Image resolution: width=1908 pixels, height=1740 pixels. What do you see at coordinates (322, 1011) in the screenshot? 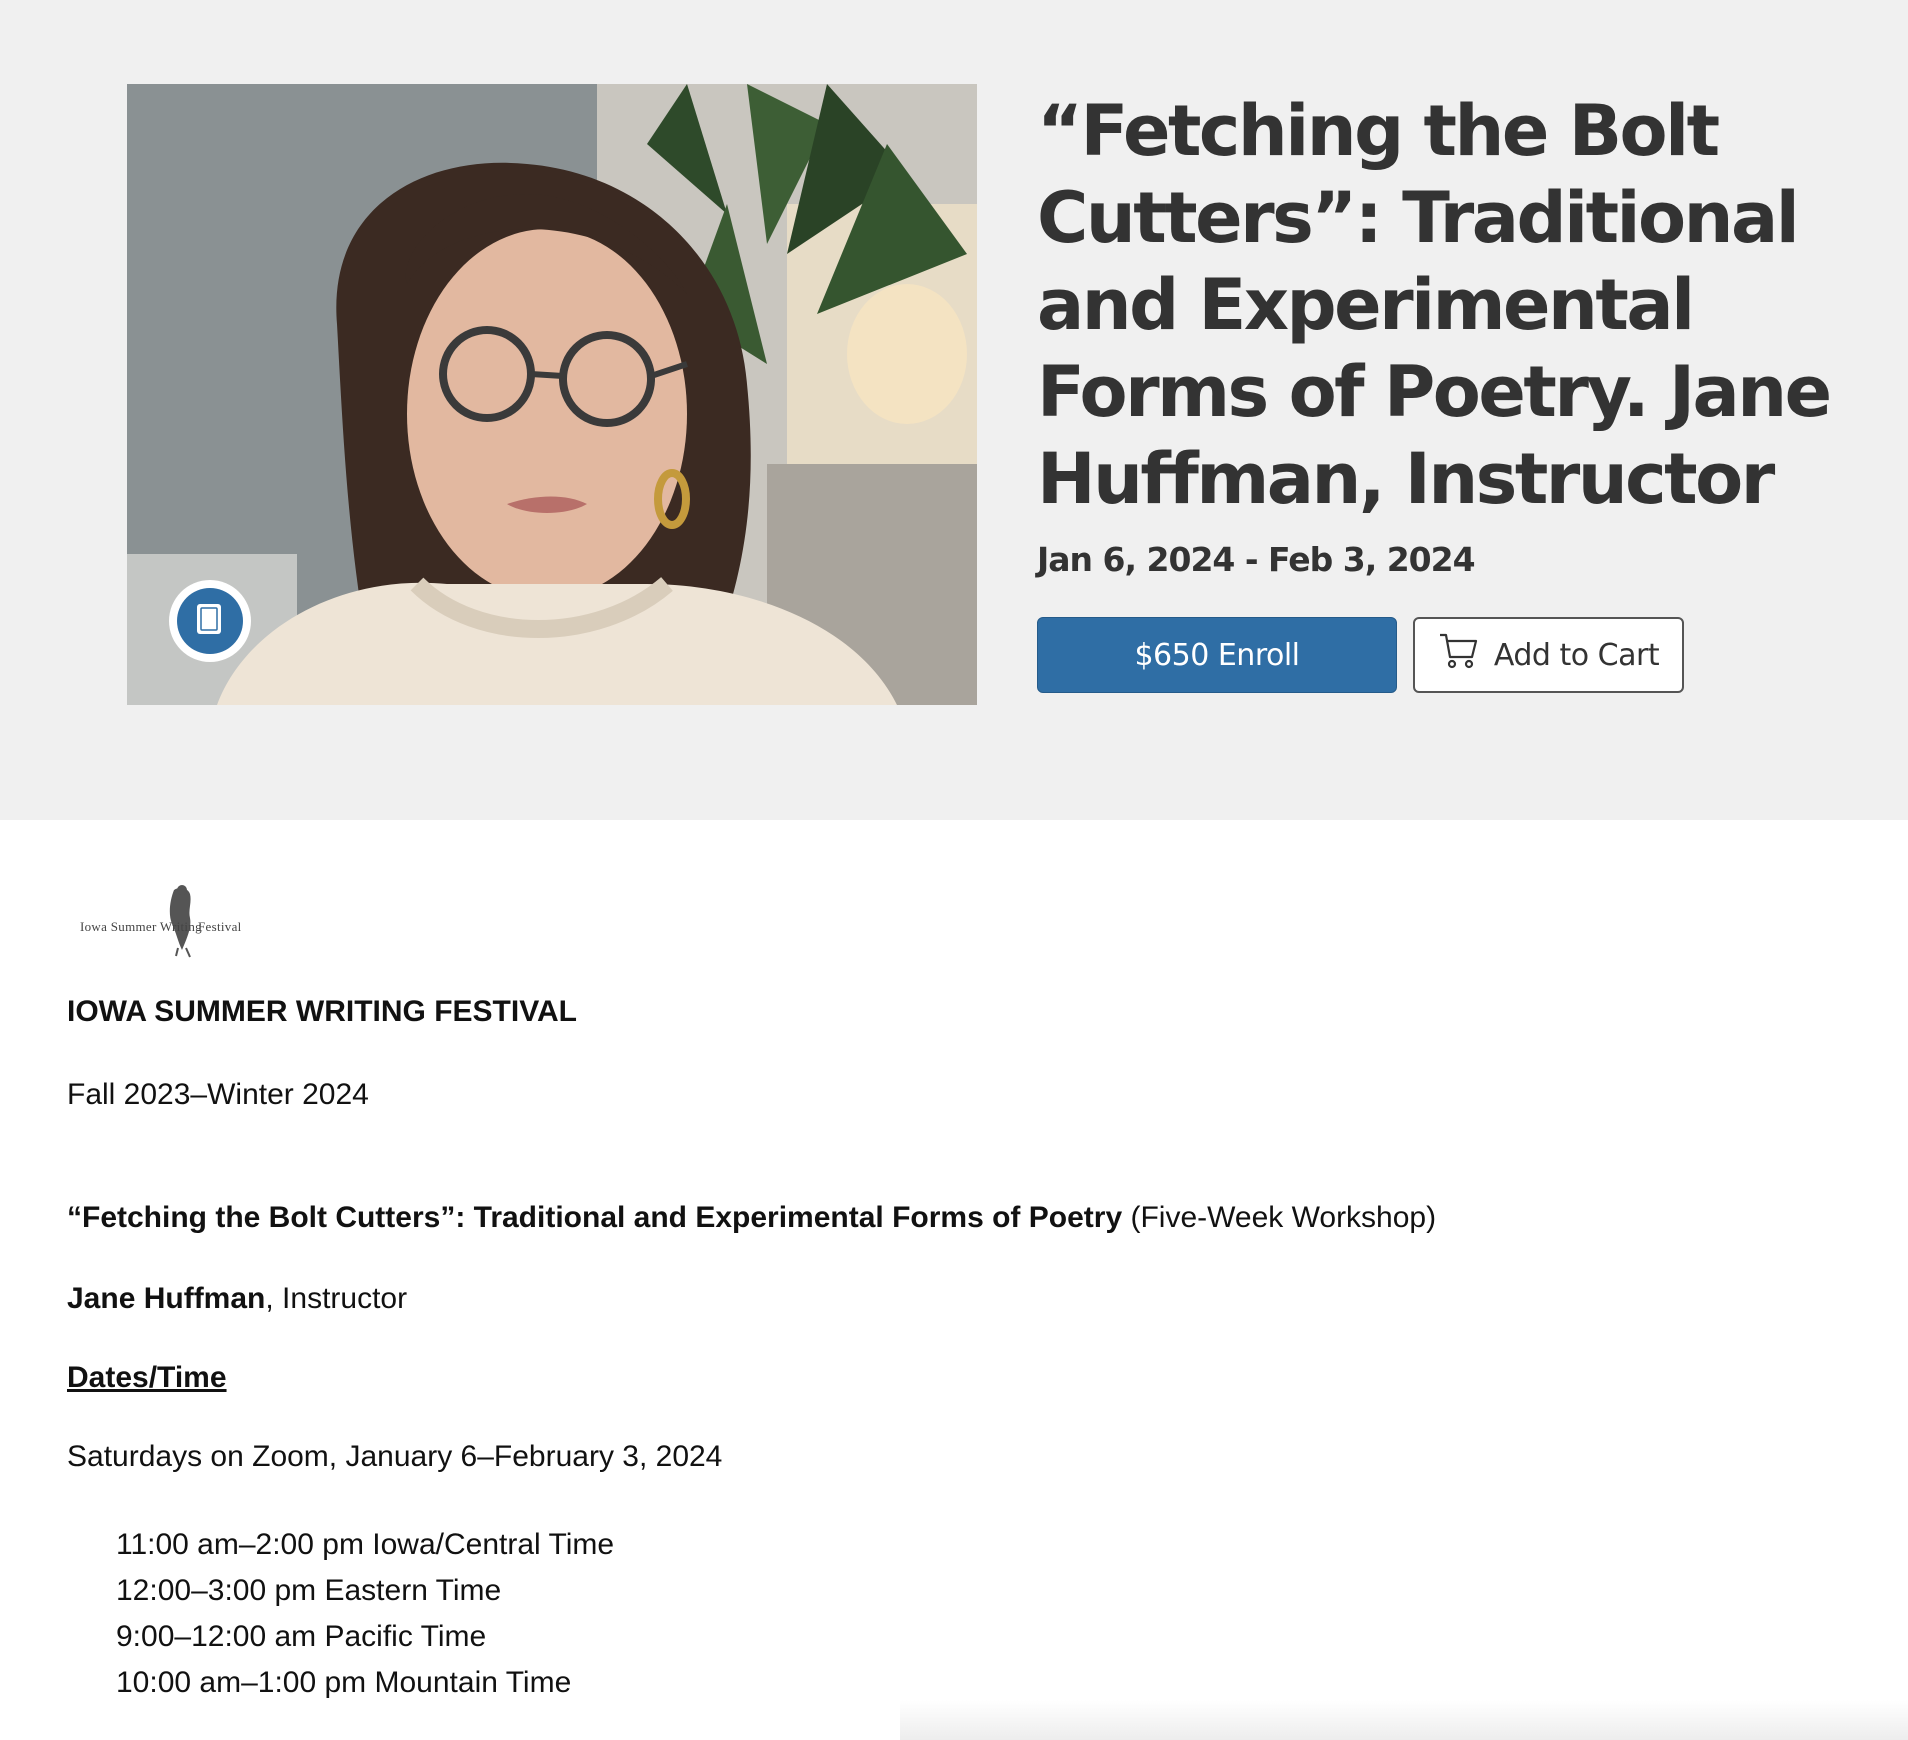
I see `organization-heading: IOWA SUMMER WRITING FESTIVAL` at bounding box center [322, 1011].